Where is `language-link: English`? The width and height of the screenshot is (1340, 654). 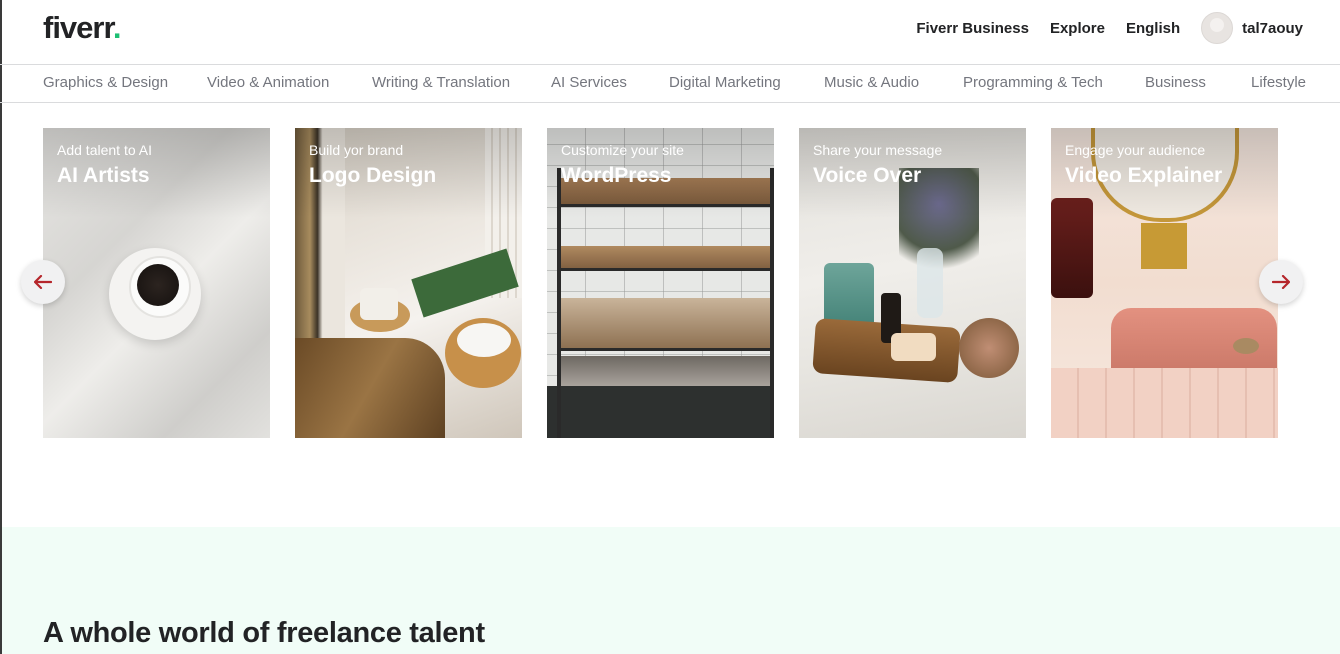 language-link: English is located at coordinates (1153, 28).